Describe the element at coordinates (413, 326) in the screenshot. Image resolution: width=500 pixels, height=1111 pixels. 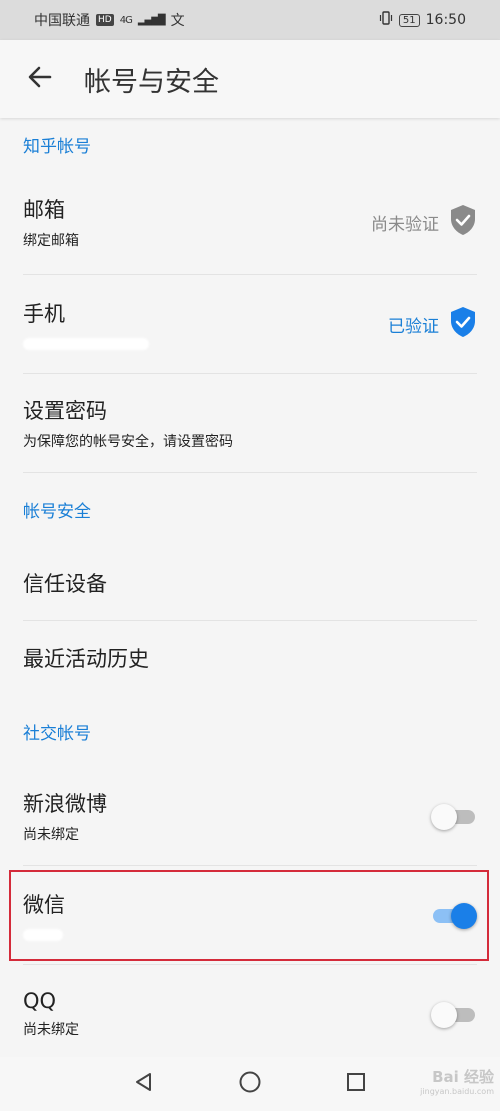
I see `phone-status-label: 已验证` at that location.